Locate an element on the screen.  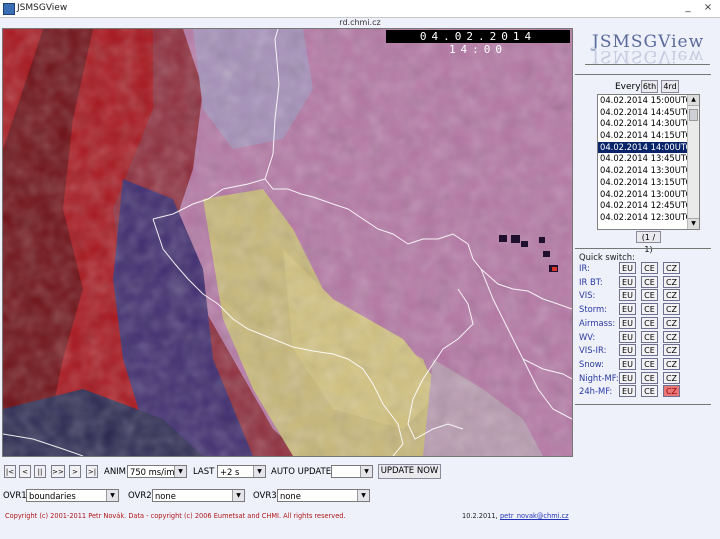
last-select-value: +2 s is located at coordinates (230, 472).